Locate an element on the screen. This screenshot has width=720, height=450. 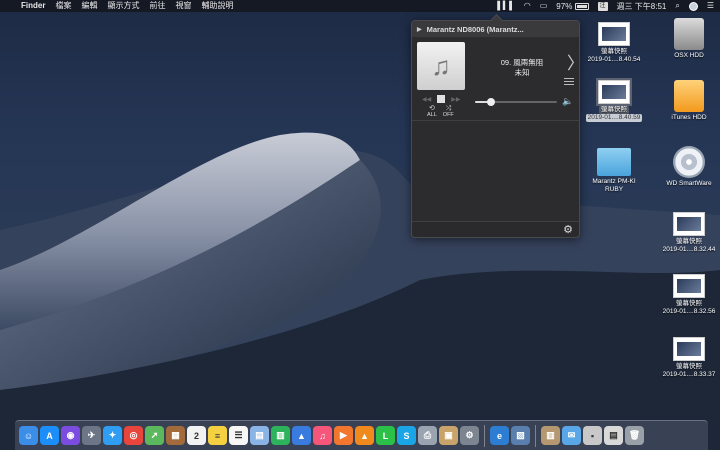
speaker-icon: 🔈 is located at coordinates (567, 101).